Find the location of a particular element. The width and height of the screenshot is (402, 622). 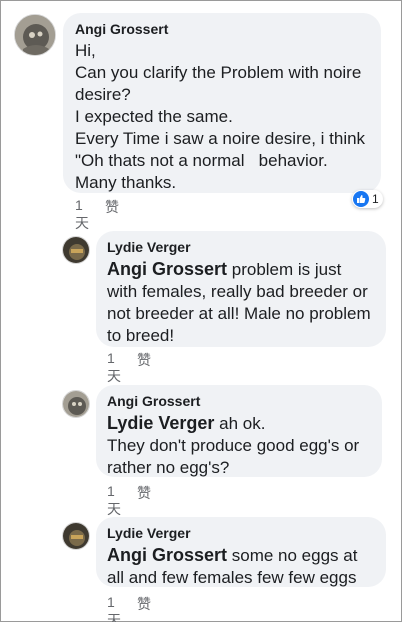

avatar-photo-icon is located at coordinates (35, 35).